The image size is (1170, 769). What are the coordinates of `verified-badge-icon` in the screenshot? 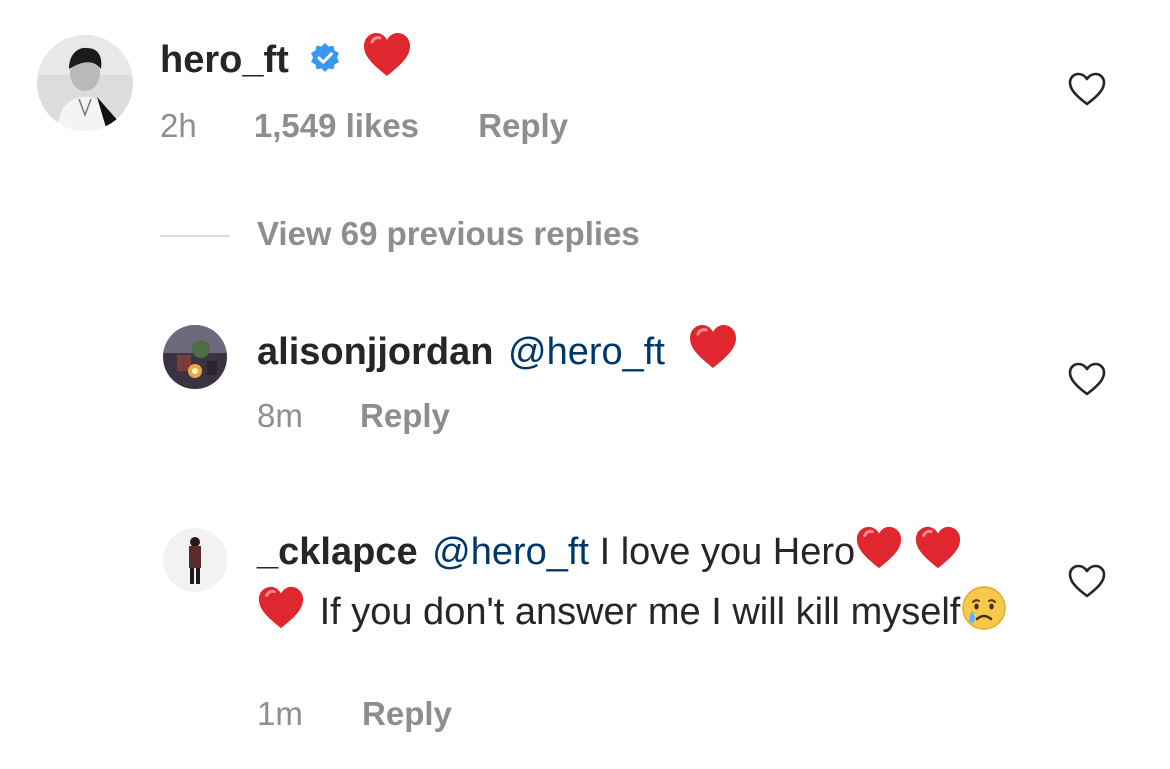 It's located at (325, 62).